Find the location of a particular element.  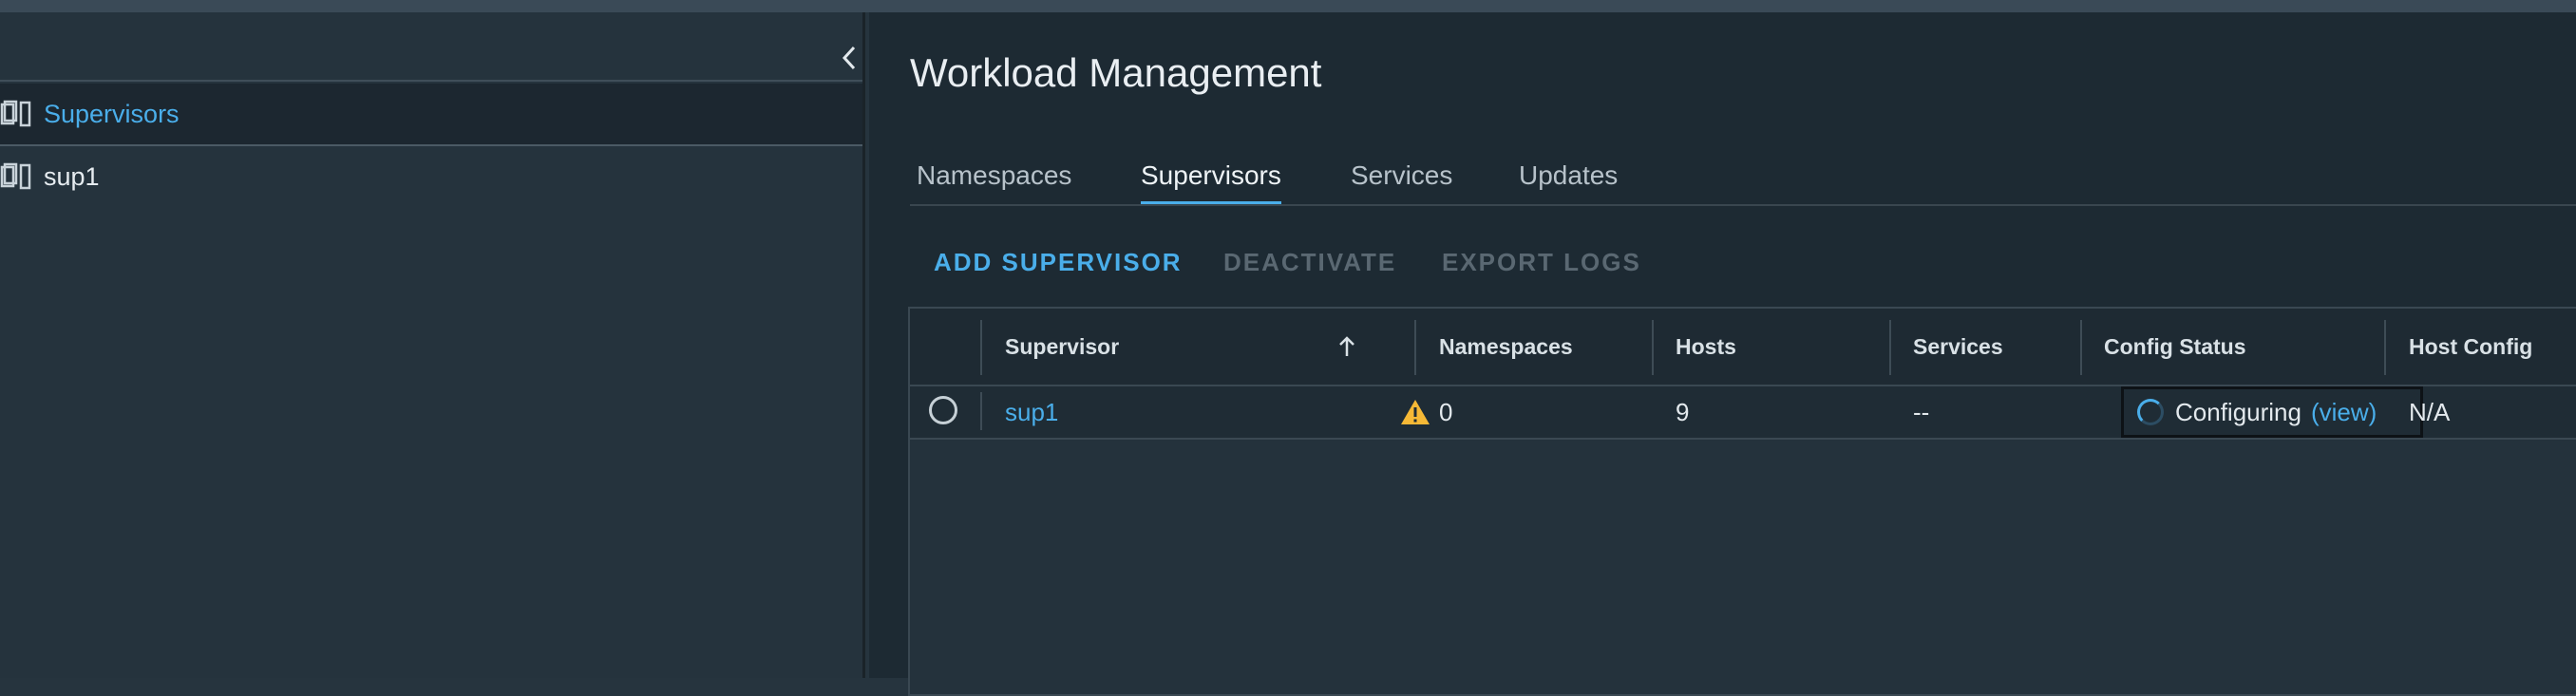

services-value: -- is located at coordinates (1921, 411).